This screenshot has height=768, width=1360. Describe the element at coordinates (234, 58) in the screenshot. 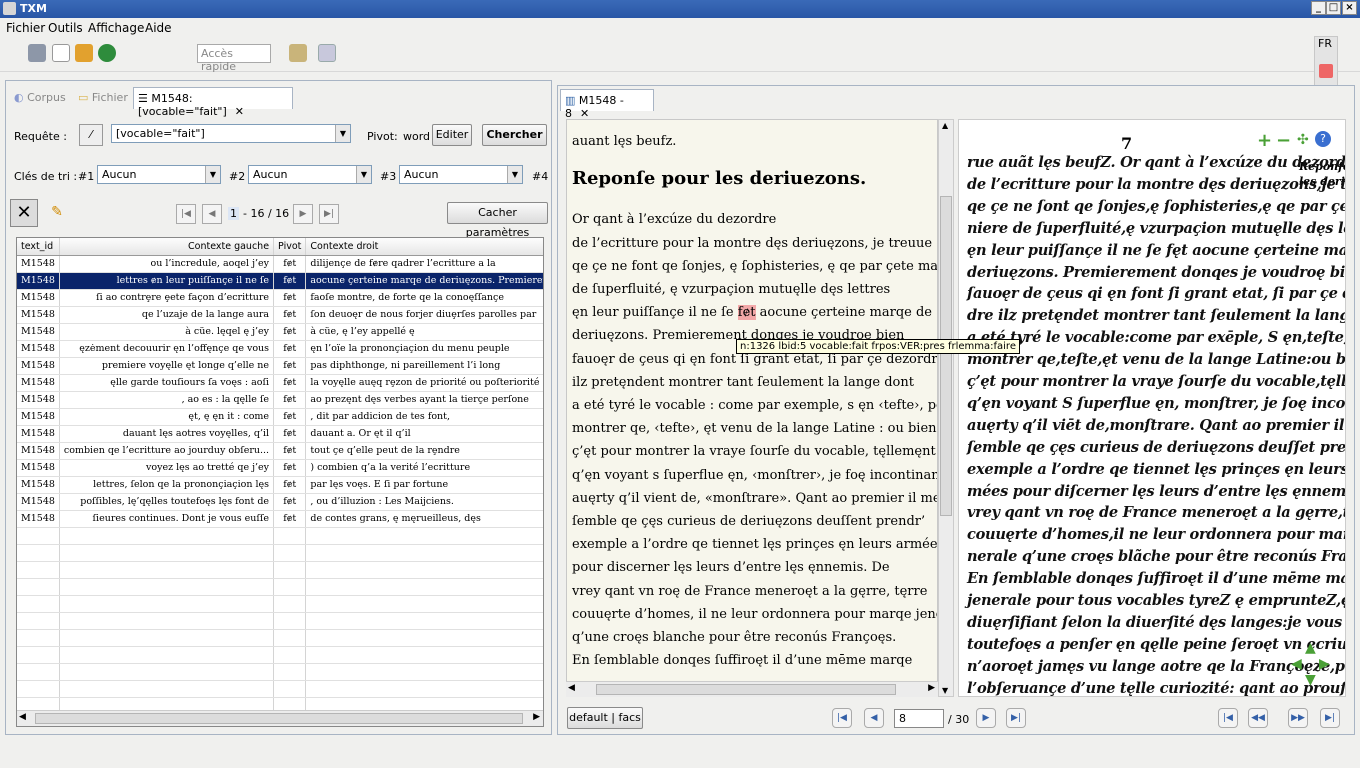

I see `quick-access-input: Accès rapide` at that location.